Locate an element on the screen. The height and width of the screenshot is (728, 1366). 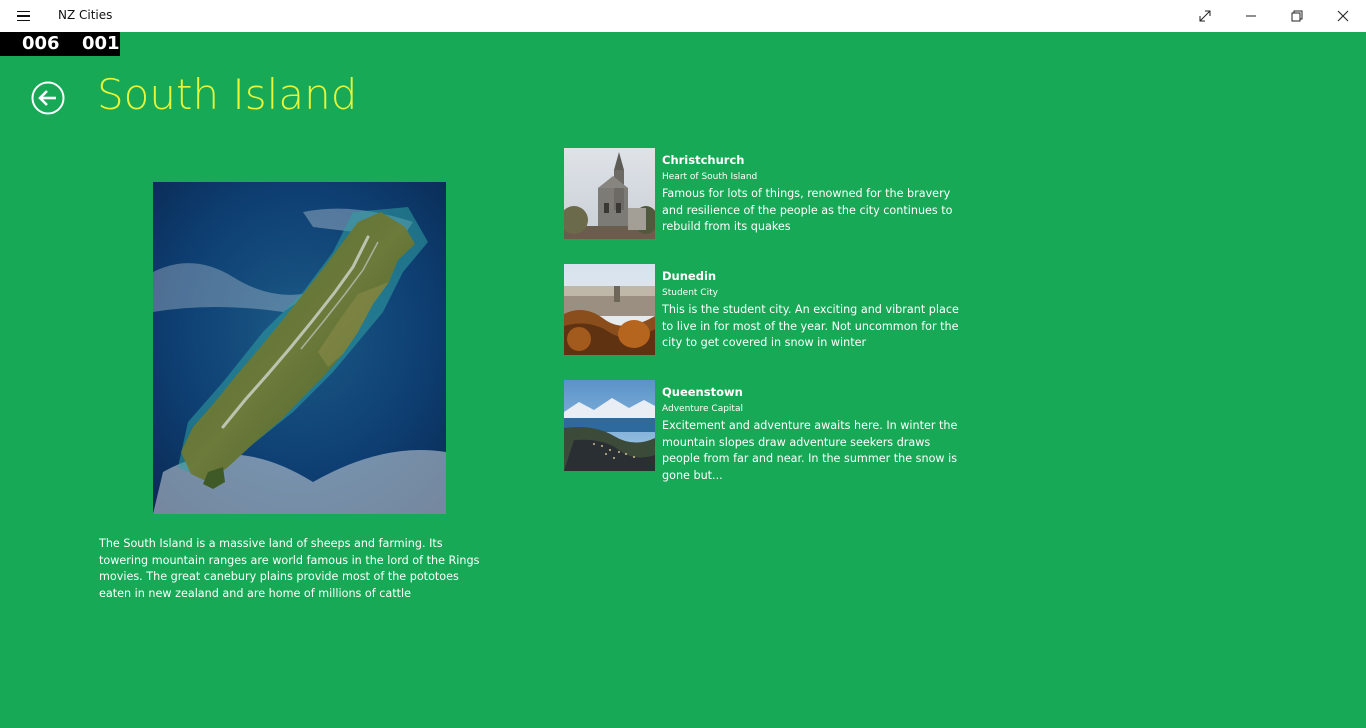
minimize-icon is located at coordinates (1251, 16).